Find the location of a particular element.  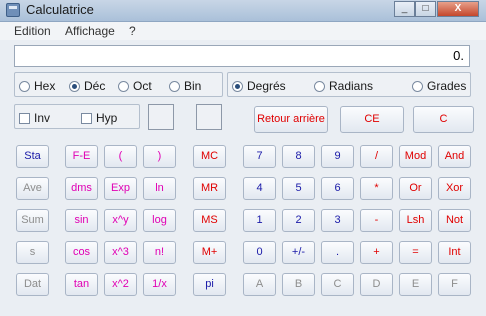

key-decimal: . is located at coordinates (337, 252).